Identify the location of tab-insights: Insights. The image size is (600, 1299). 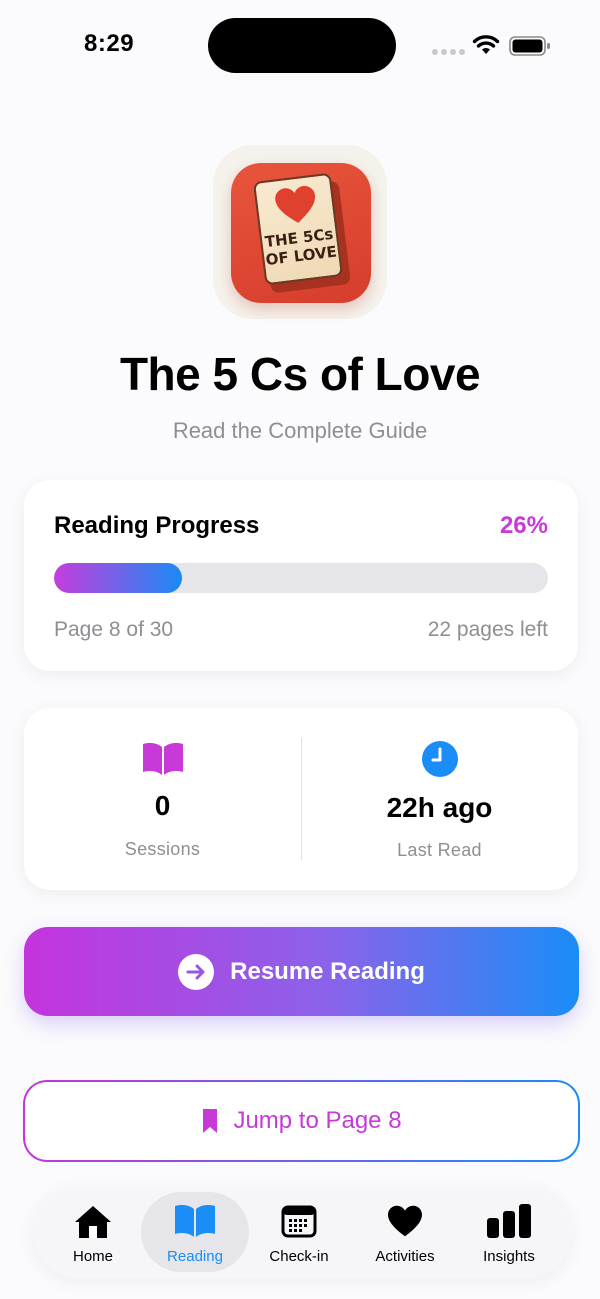
(509, 1232).